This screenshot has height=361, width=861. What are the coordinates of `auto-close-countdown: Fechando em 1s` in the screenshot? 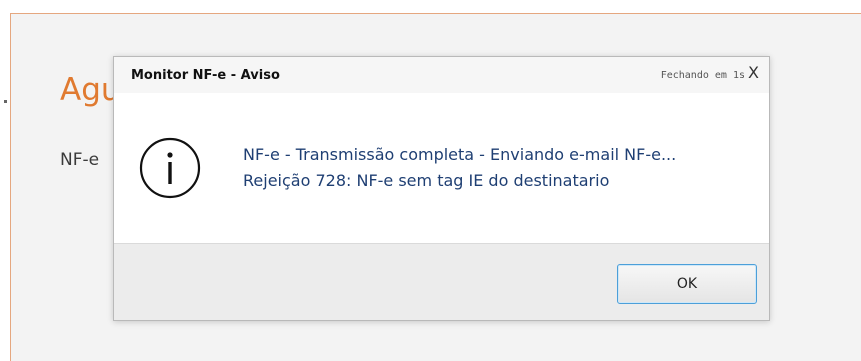 It's located at (702, 75).